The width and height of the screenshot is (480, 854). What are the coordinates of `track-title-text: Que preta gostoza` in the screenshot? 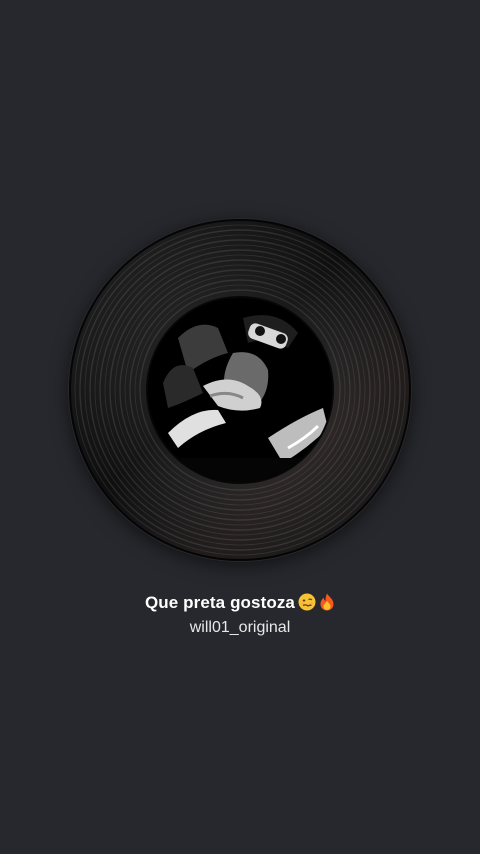 It's located at (219, 602).